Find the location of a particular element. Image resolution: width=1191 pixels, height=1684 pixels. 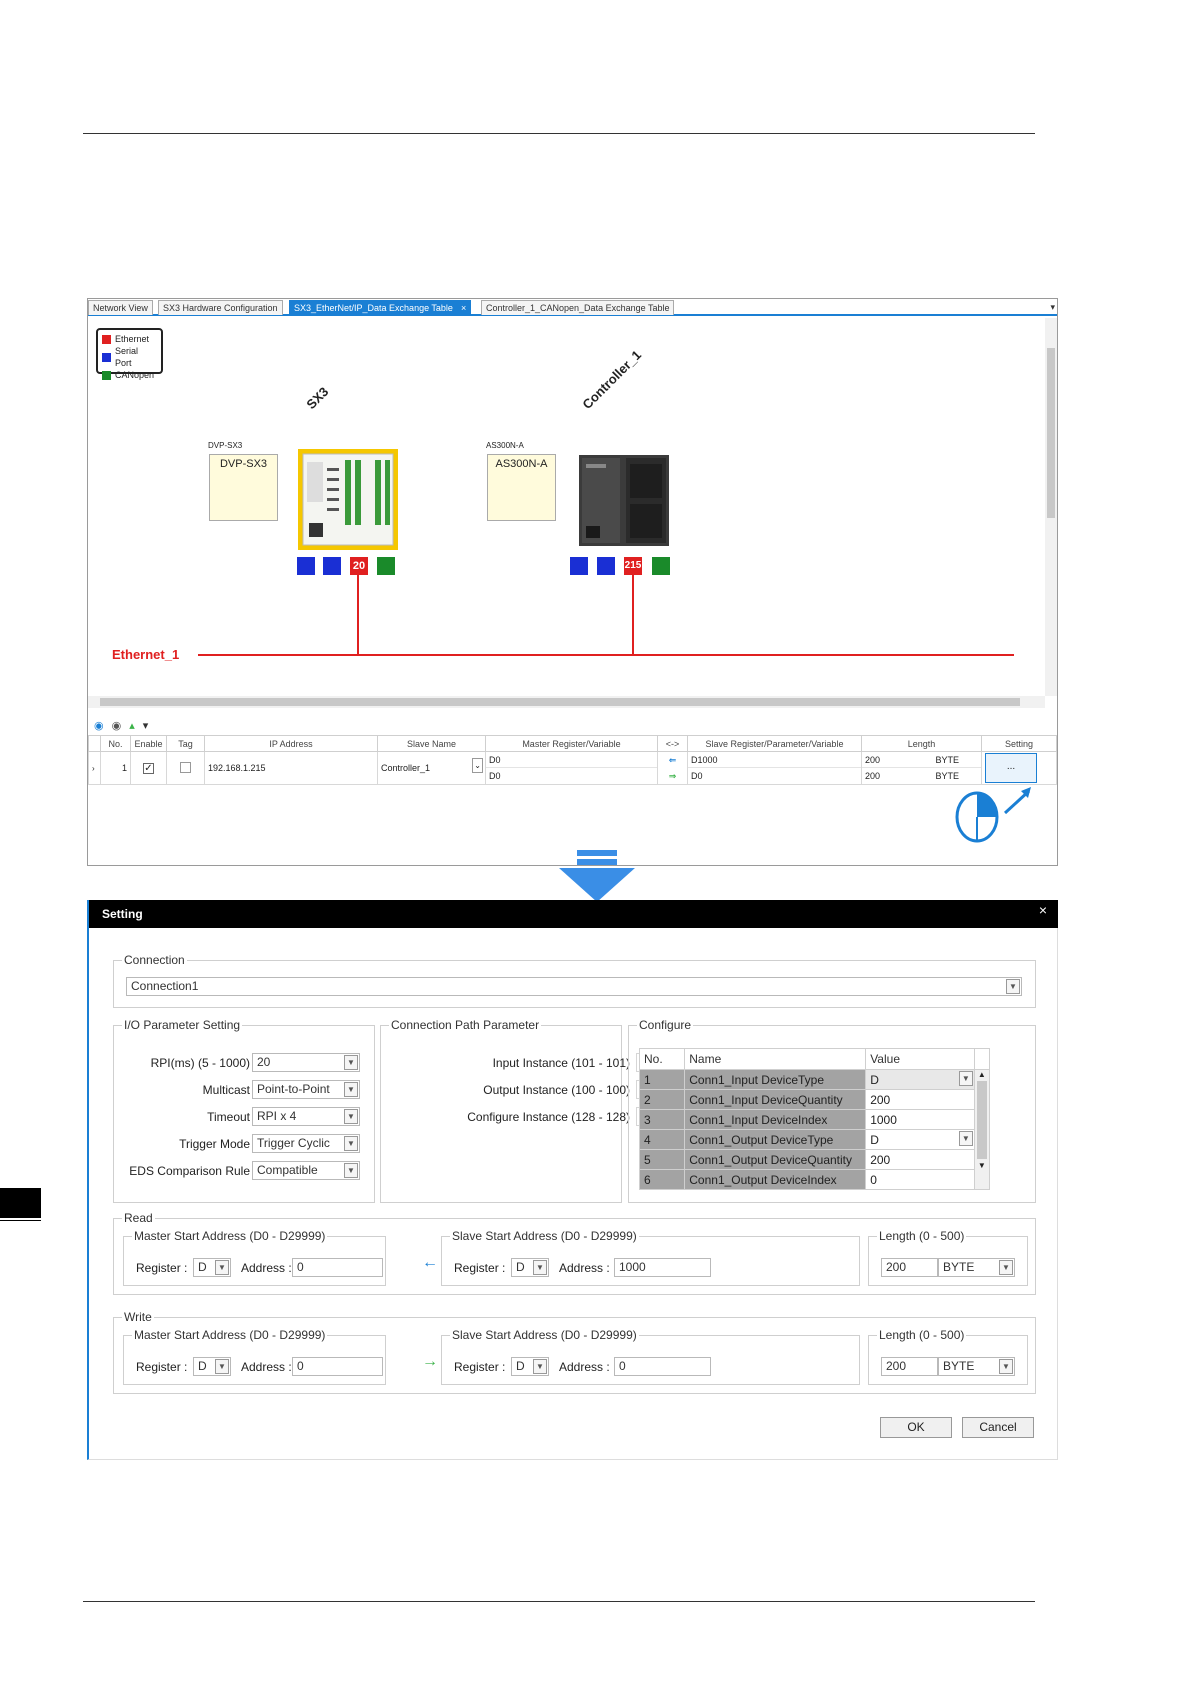

move-down-icon: ▾ is located at coordinates (146, 725).